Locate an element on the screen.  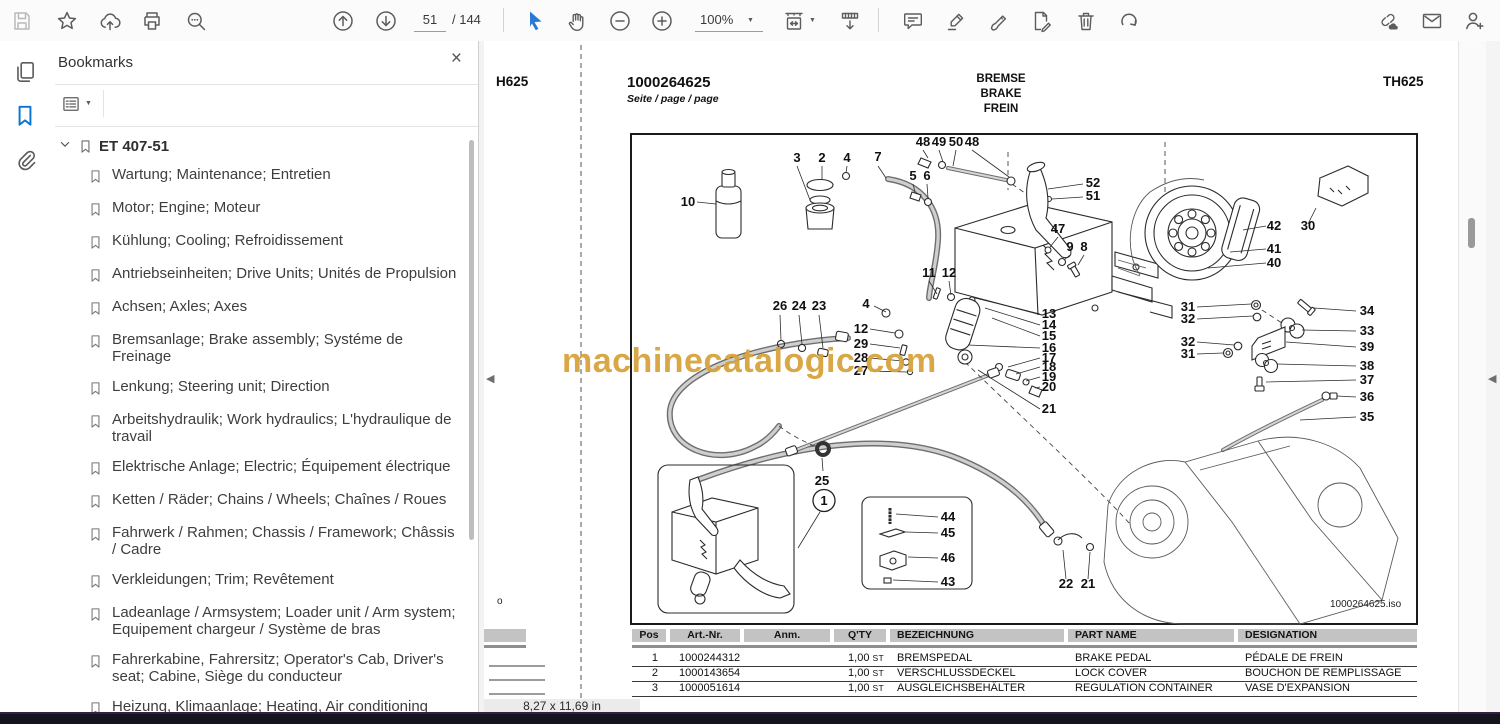
email-icon is located at coordinates (1432, 21).